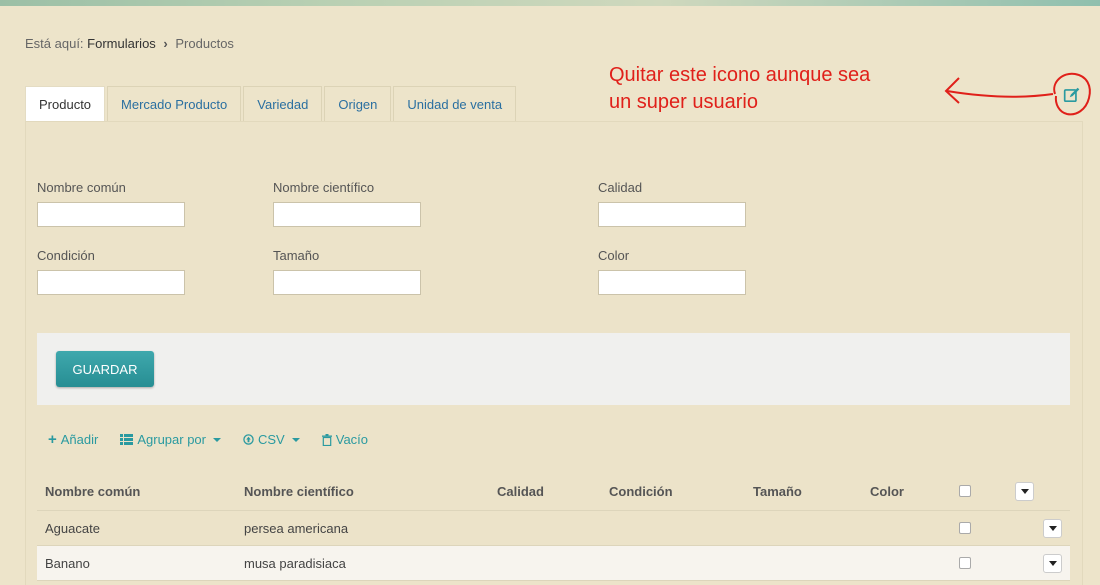 The height and width of the screenshot is (585, 1100). I want to click on header-nombre-comun: Nombre común, so click(92, 491).